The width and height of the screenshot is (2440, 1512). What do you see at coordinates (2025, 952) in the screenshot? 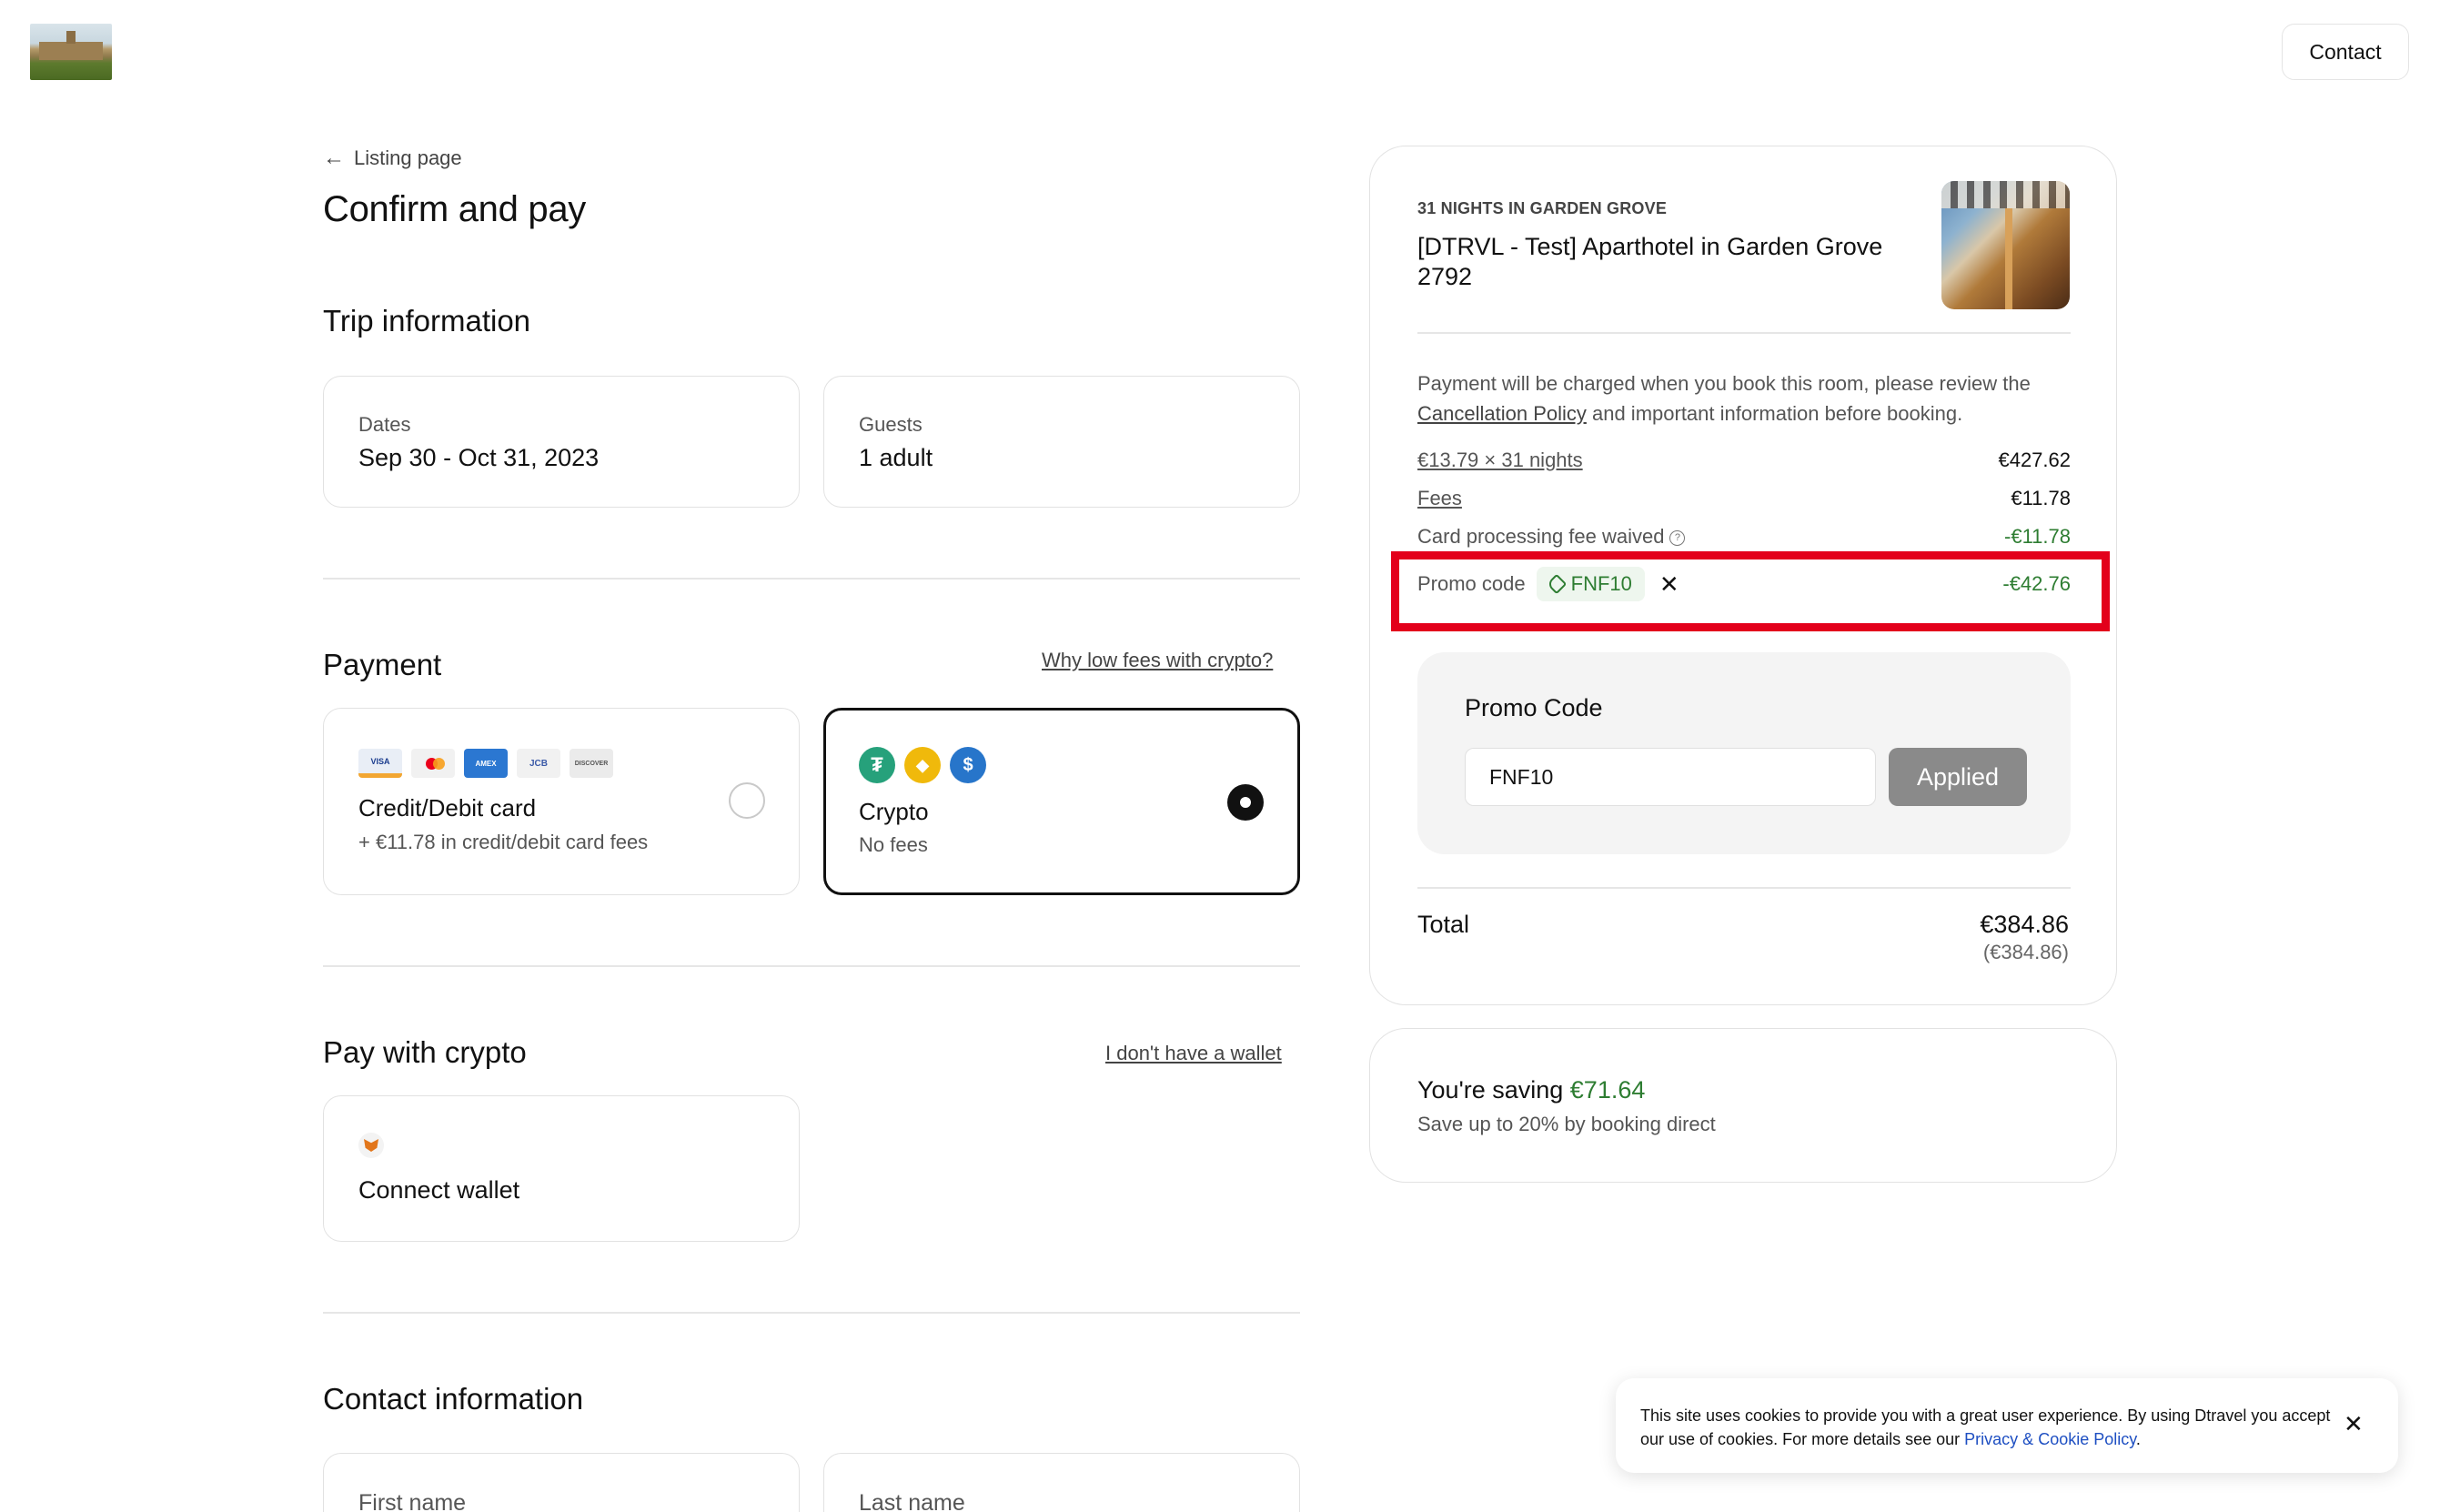
I see `total-sub-amount: (€384.86)` at bounding box center [2025, 952].